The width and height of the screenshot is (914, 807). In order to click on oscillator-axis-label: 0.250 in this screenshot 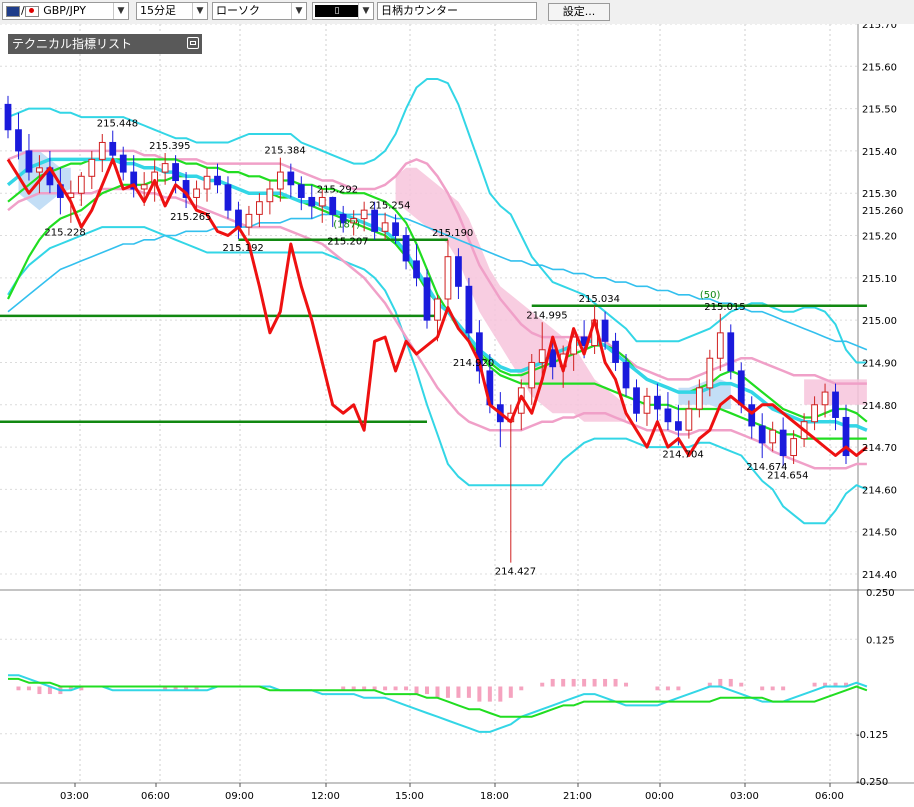, I will do `click(880, 593)`.